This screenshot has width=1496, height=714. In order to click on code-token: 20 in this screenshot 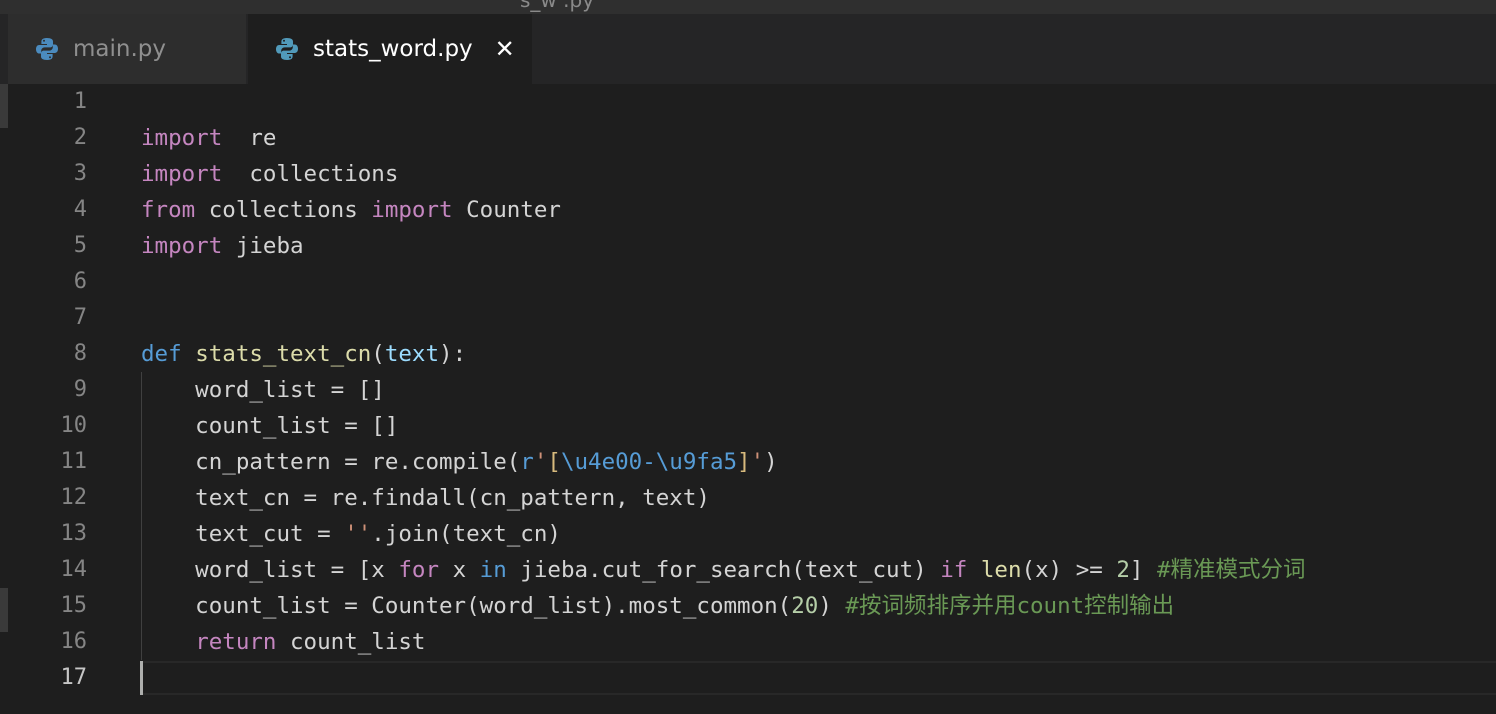, I will do `click(805, 606)`.